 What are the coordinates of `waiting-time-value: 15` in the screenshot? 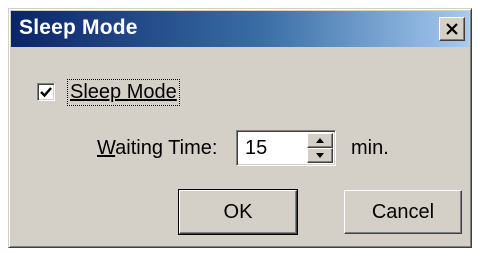 It's located at (256, 148).